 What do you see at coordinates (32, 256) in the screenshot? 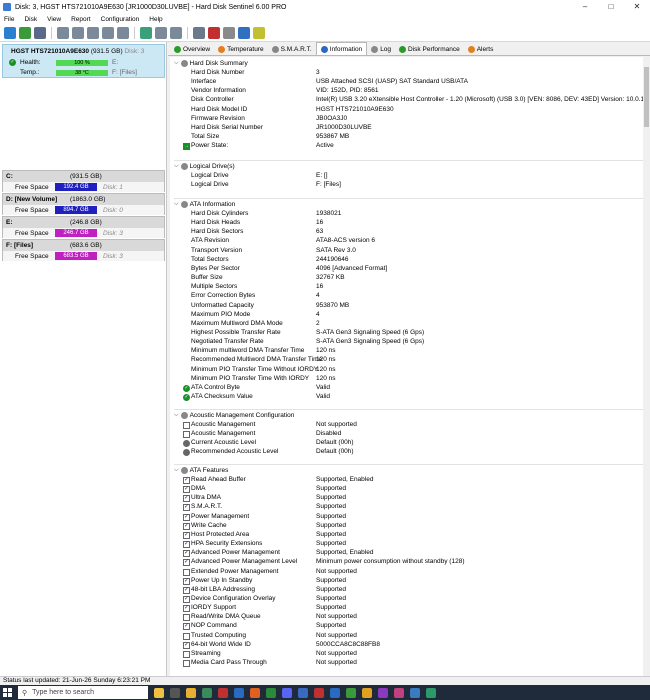
I see `free-space-label: Free Space` at bounding box center [32, 256].